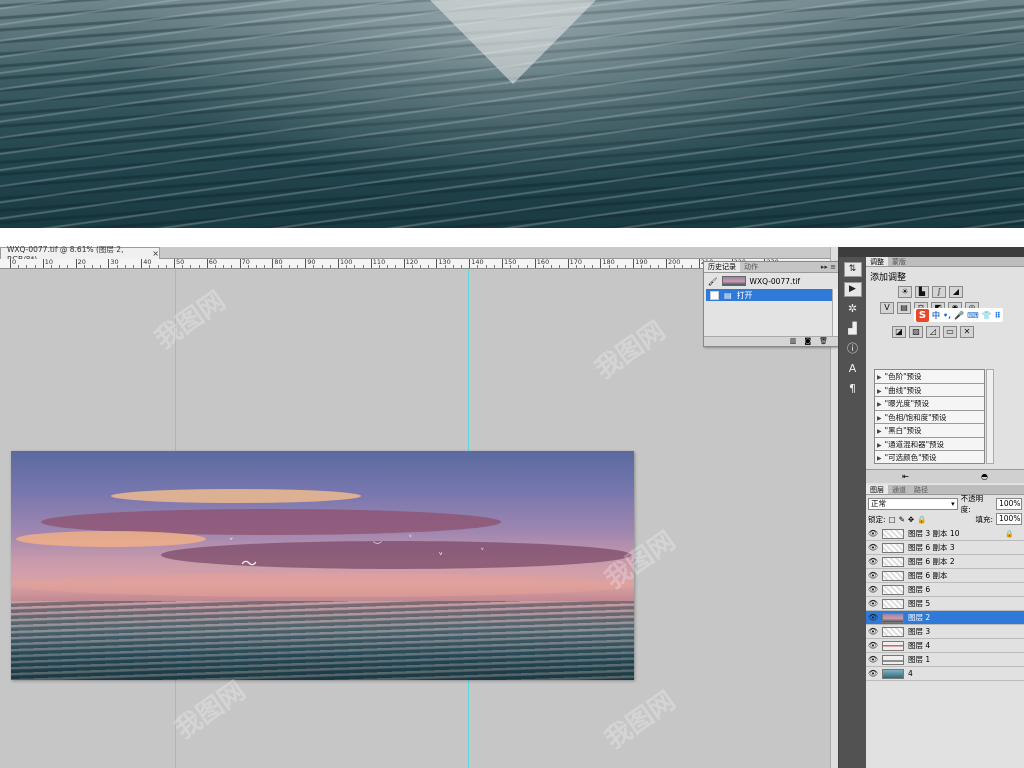 The width and height of the screenshot is (1024, 768). What do you see at coordinates (155, 253) in the screenshot?
I see `close-icon: ×` at bounding box center [155, 253].